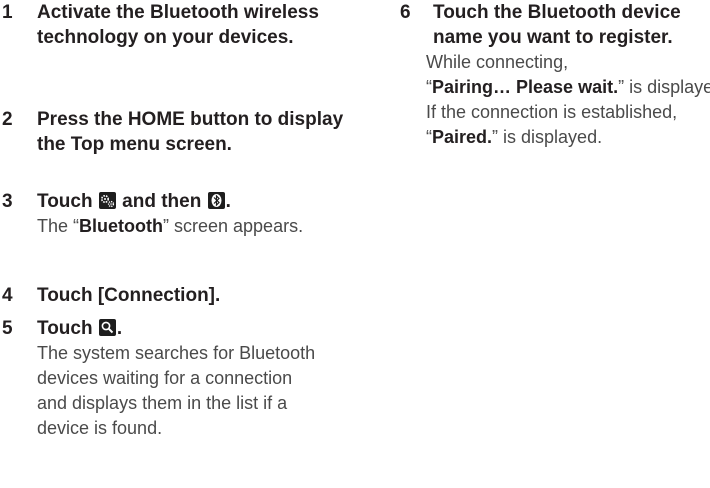 The width and height of the screenshot is (710, 488). What do you see at coordinates (162, 201) in the screenshot?
I see `heading-text: and then` at bounding box center [162, 201].